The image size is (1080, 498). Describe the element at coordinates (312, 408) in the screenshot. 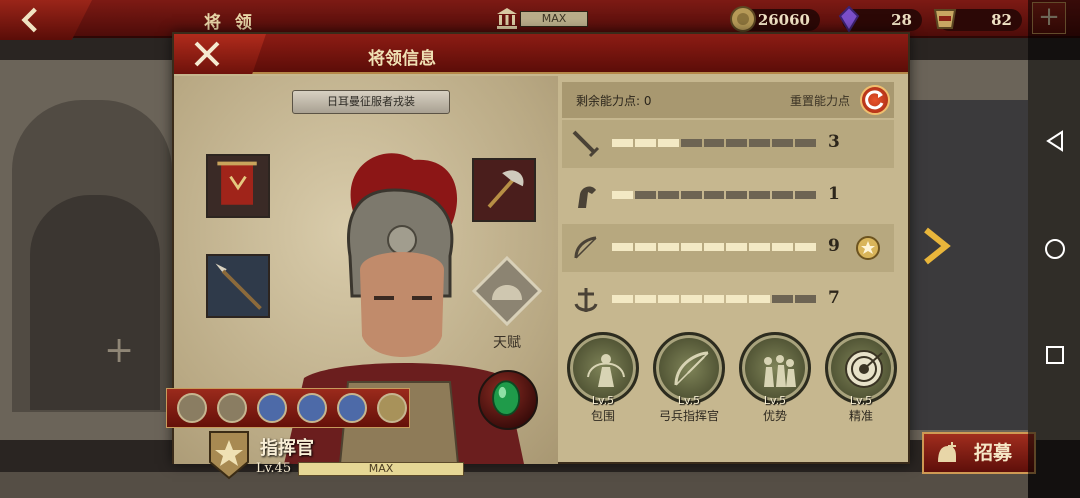

I see `skill-horn-icon` at that location.